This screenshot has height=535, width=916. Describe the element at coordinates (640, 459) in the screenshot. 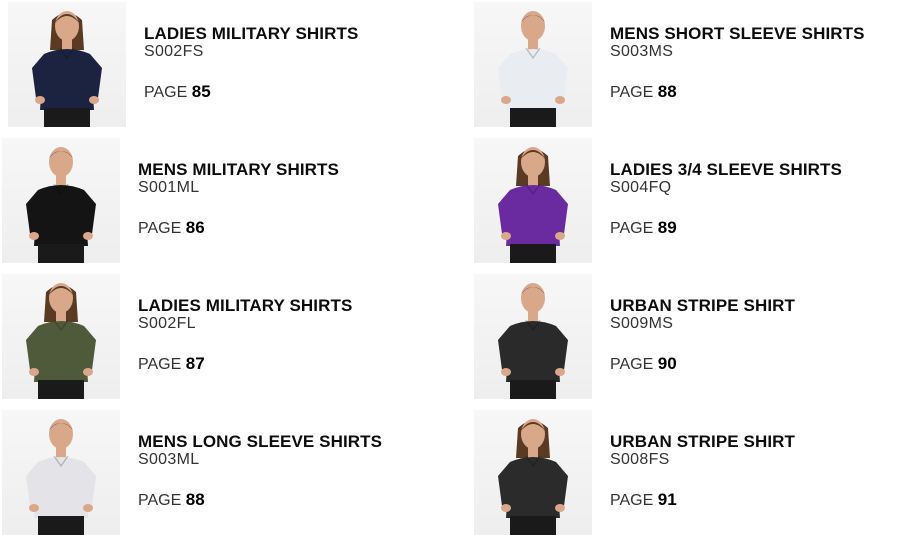

I see `product-code: S008FS` at that location.